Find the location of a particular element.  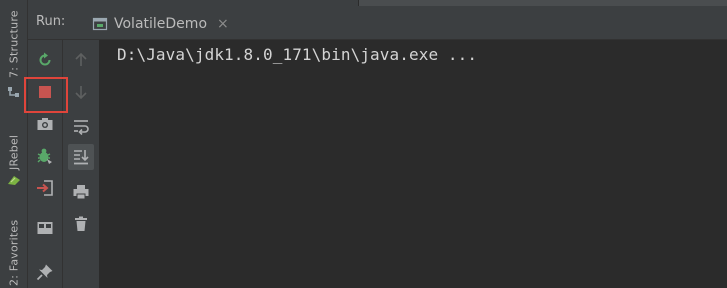

structure-icon is located at coordinates (14, 92).